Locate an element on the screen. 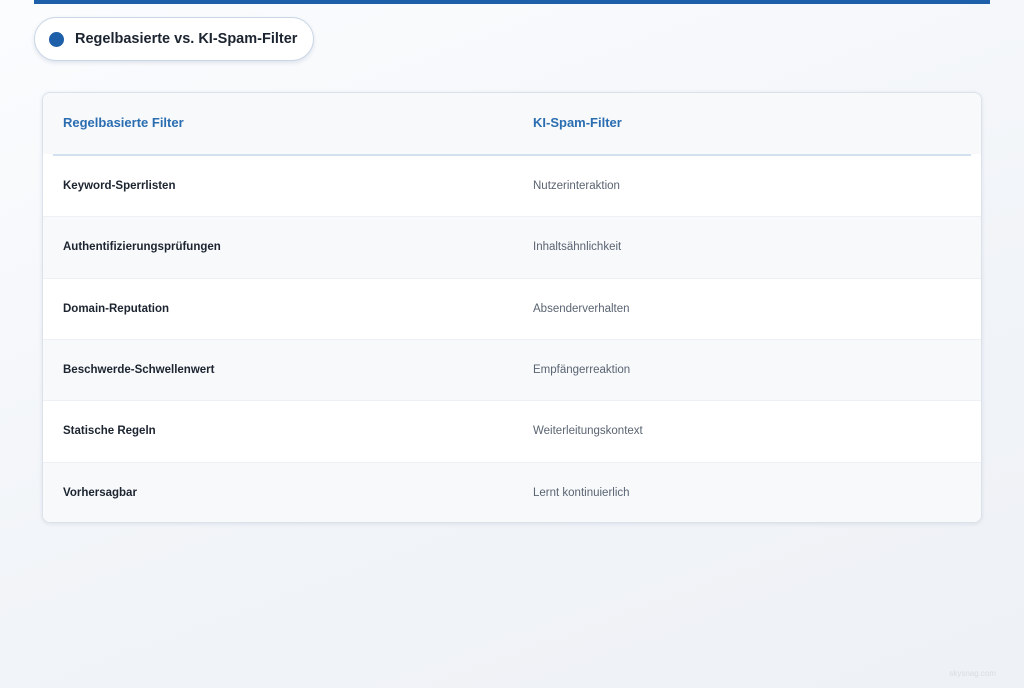 This screenshot has width=1024, height=688. table-row: Statische Regeln Weiterleitungskontext is located at coordinates (512, 432).